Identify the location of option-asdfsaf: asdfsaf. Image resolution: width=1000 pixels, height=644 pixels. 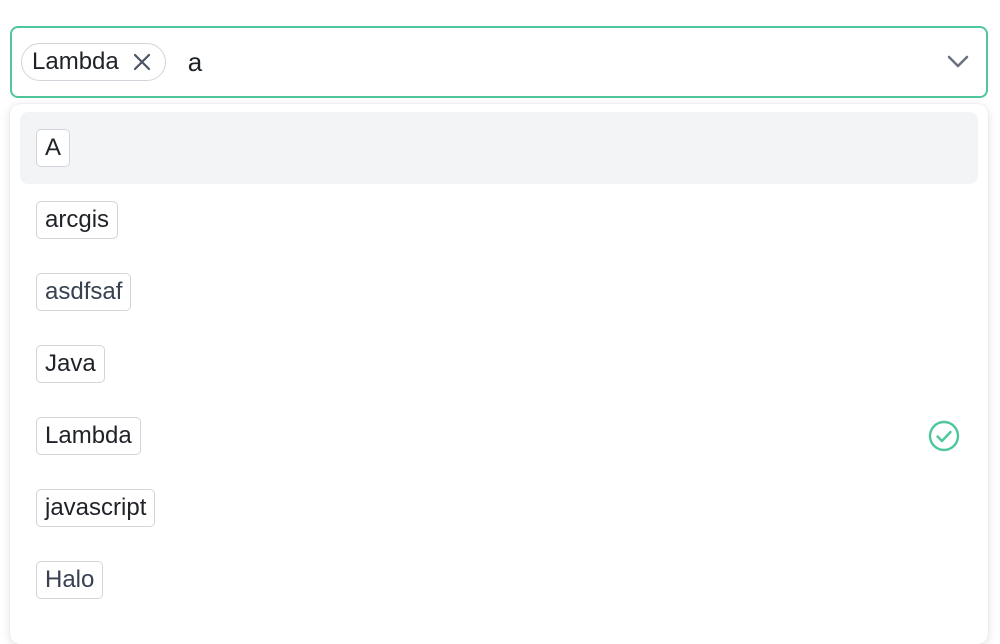
(499, 292).